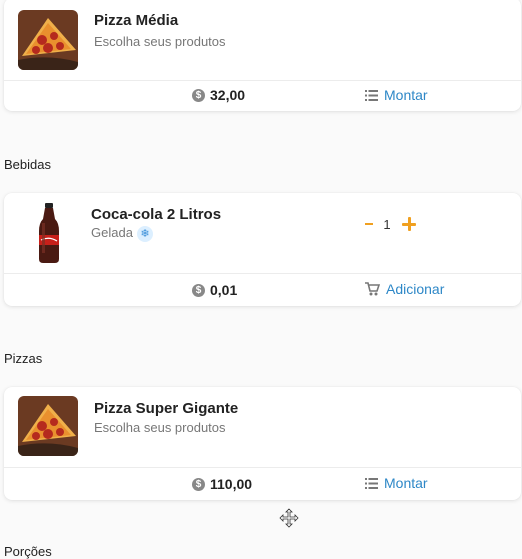  What do you see at coordinates (289, 518) in the screenshot?
I see `move-cursor-icon` at bounding box center [289, 518].